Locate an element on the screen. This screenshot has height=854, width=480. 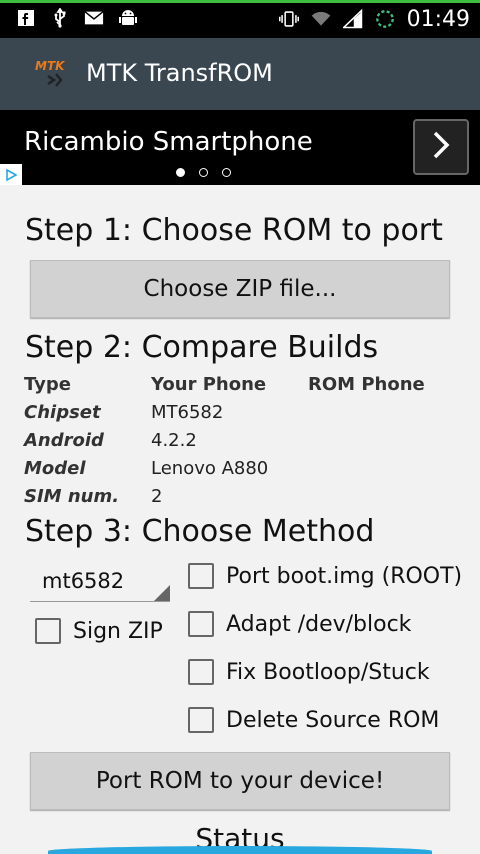
app-title: MTK TransfROM is located at coordinates (179, 73).